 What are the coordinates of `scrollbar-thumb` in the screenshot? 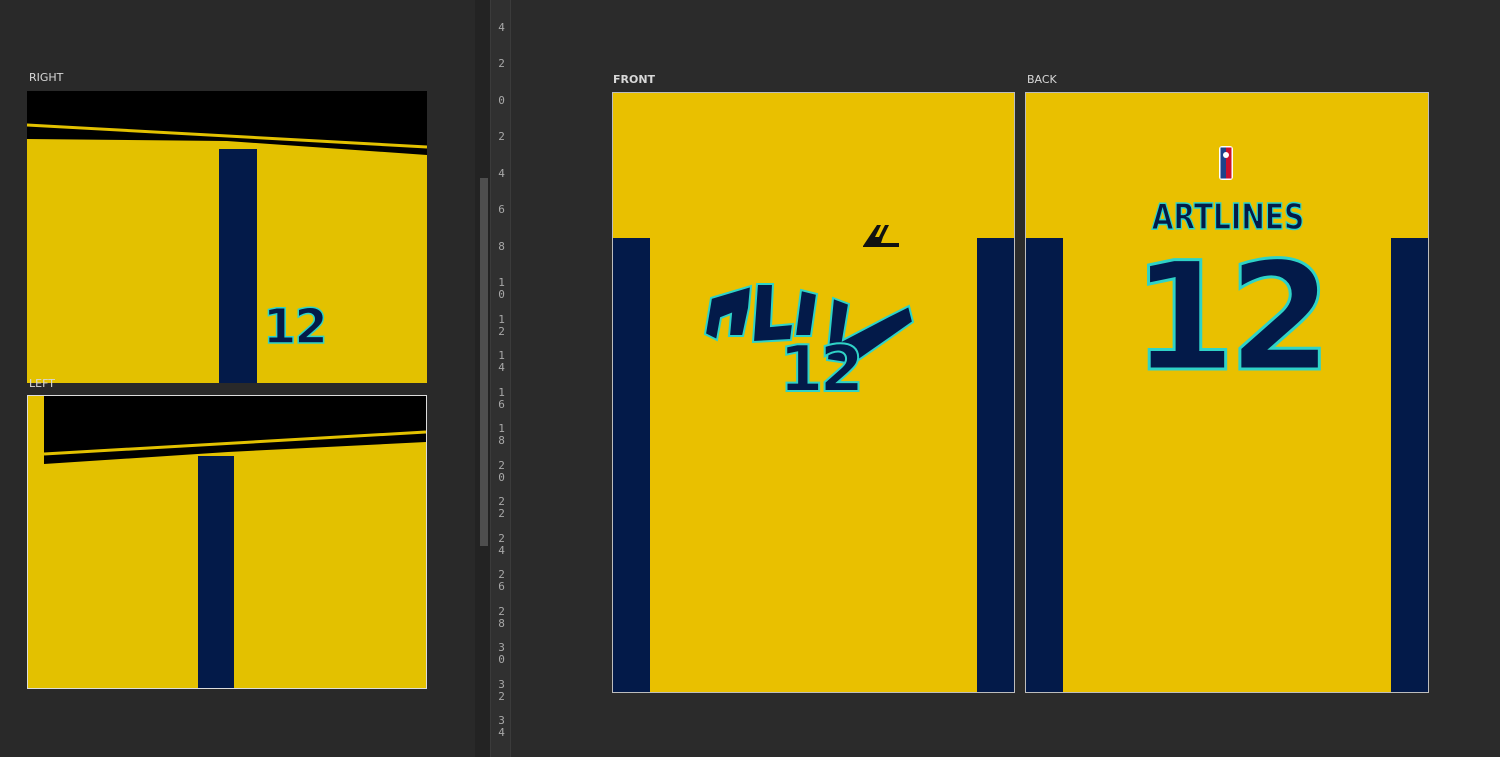 It's located at (484, 362).